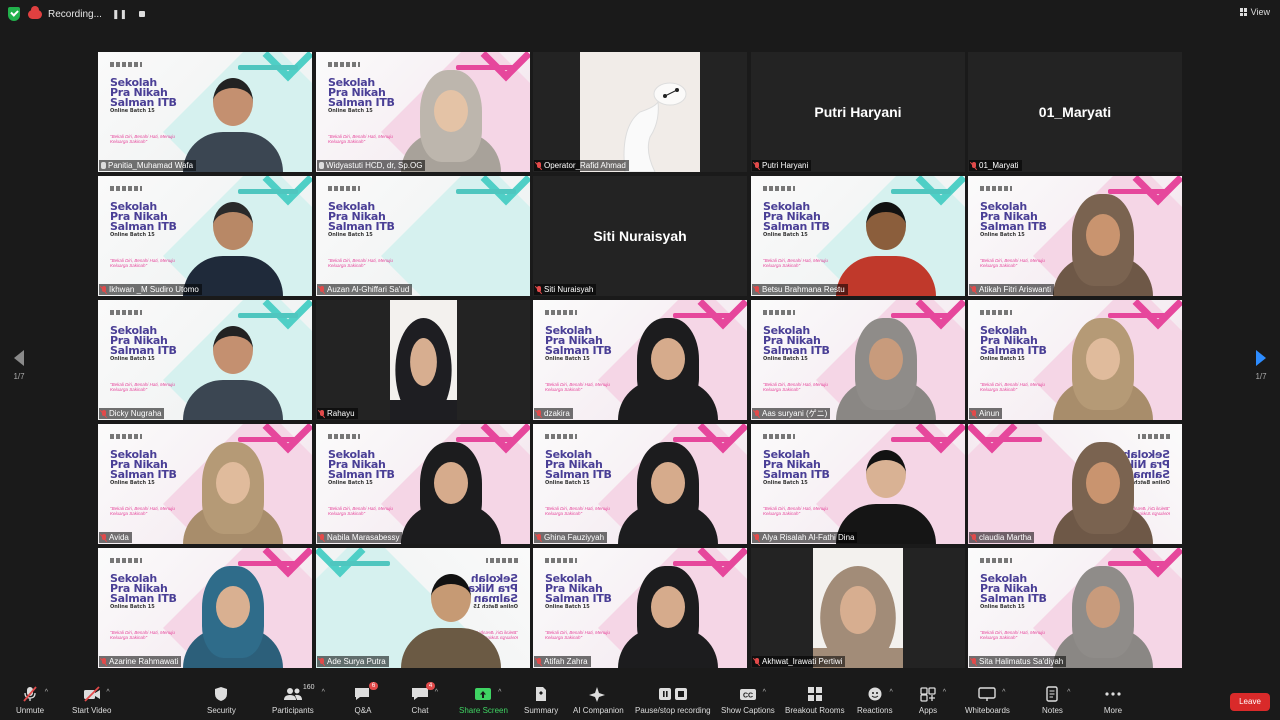 The image size is (1280, 720). What do you see at coordinates (87, 14) in the screenshot?
I see `recording-indicator: Recording... ❚❚` at bounding box center [87, 14].